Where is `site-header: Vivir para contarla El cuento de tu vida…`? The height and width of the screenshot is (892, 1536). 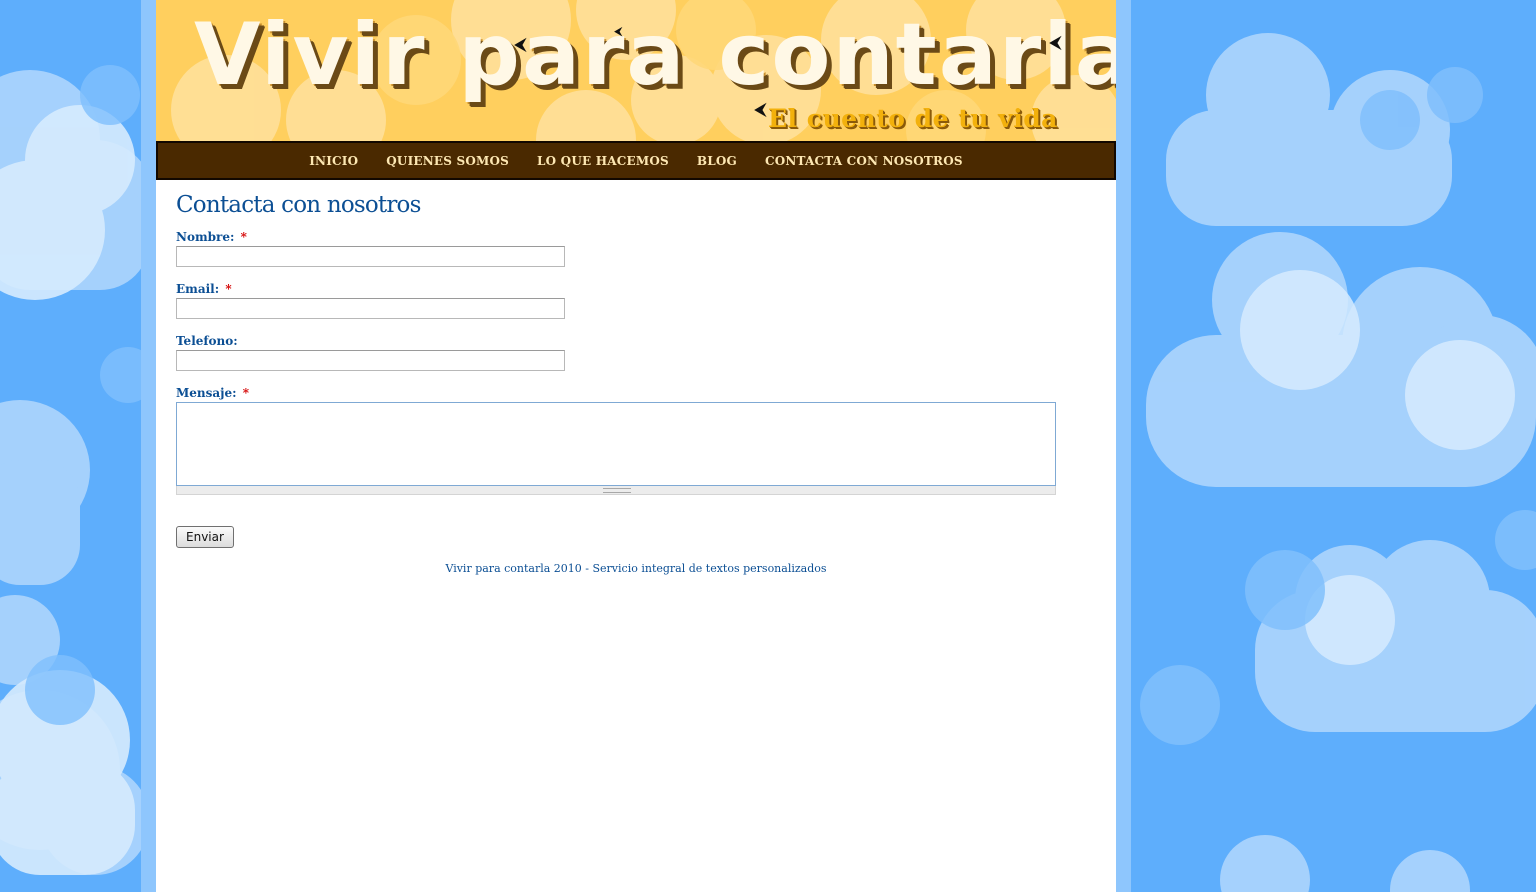 site-header: Vivir para contarla El cuento de tu vida… is located at coordinates (636, 70).